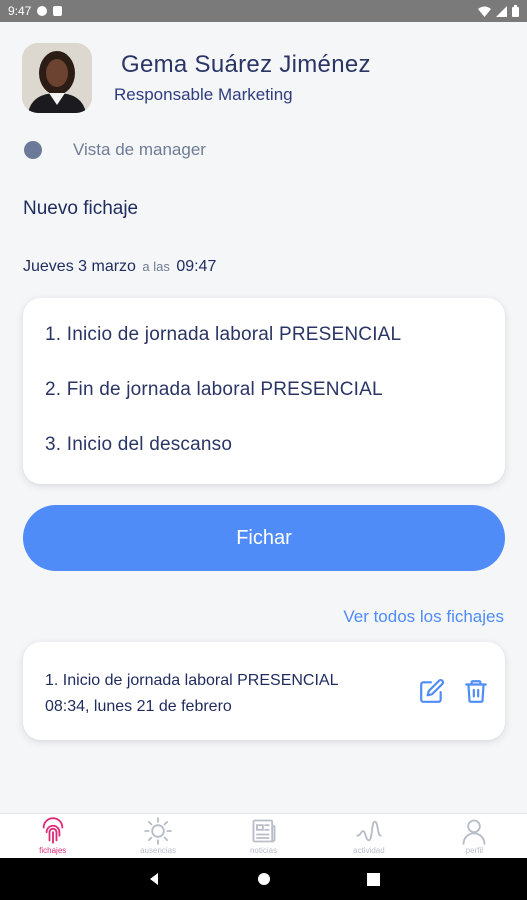 This screenshot has height=900, width=527. What do you see at coordinates (35, 11) in the screenshot?
I see `status-left: 9:47` at bounding box center [35, 11].